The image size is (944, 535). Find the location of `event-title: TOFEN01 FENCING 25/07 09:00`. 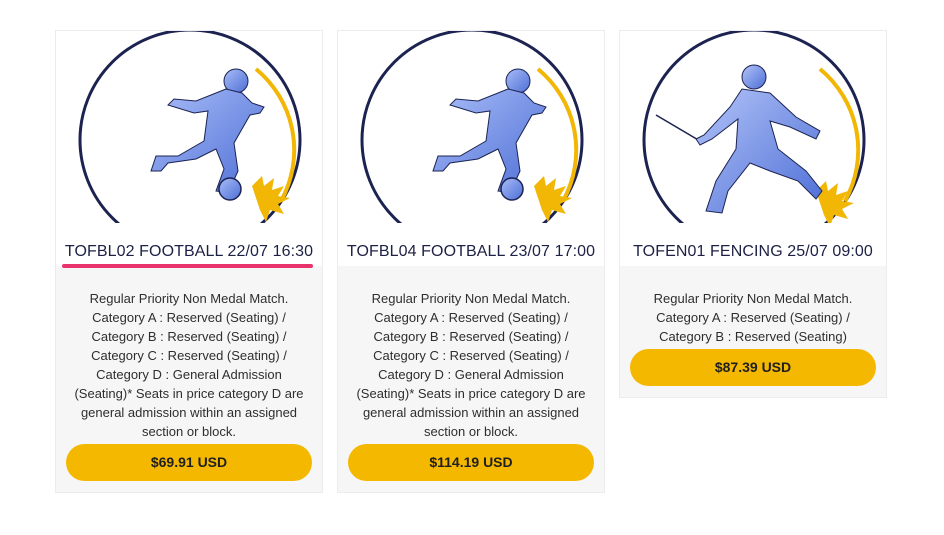

event-title: TOFEN01 FENCING 25/07 09:00 is located at coordinates (753, 254).